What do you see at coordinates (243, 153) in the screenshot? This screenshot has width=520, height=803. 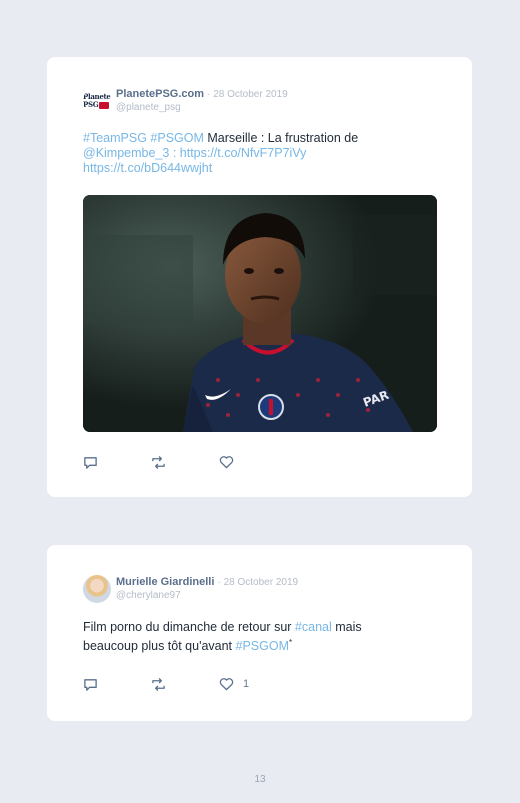 I see `url-link: https://t.co/NfvF7P7iVy` at bounding box center [243, 153].